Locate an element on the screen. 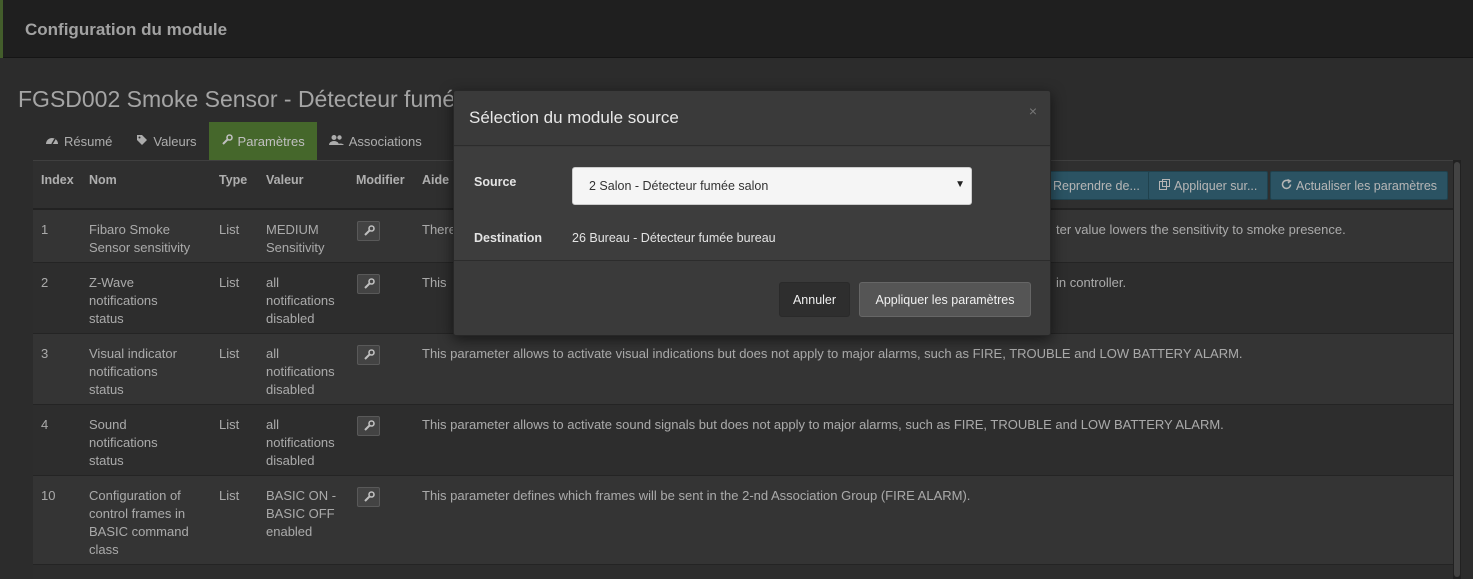 Image resolution: width=1473 pixels, height=579 pixels. source-select: 2 Salon - Détecteur fumée salon ▼ is located at coordinates (772, 186).